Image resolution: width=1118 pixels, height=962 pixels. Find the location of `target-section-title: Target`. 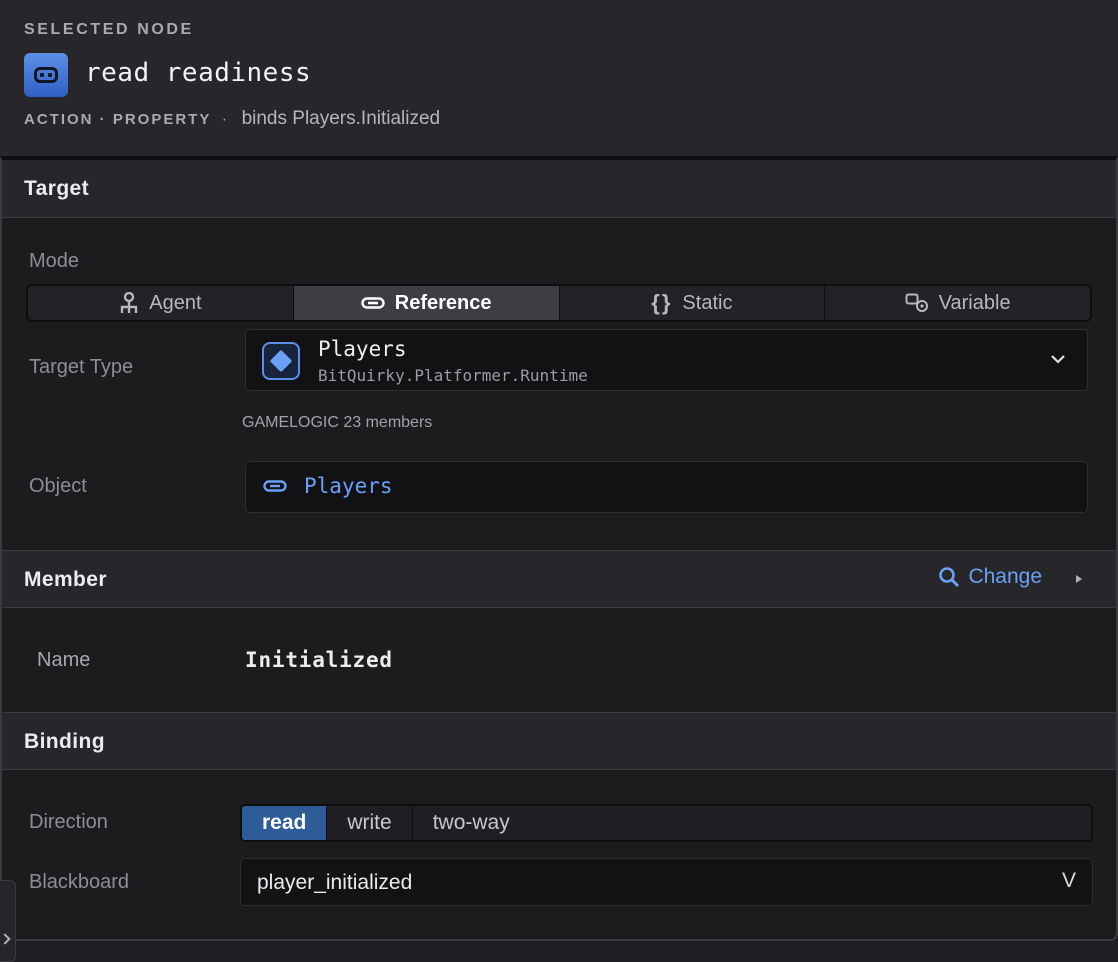

target-section-title: Target is located at coordinates (57, 188).